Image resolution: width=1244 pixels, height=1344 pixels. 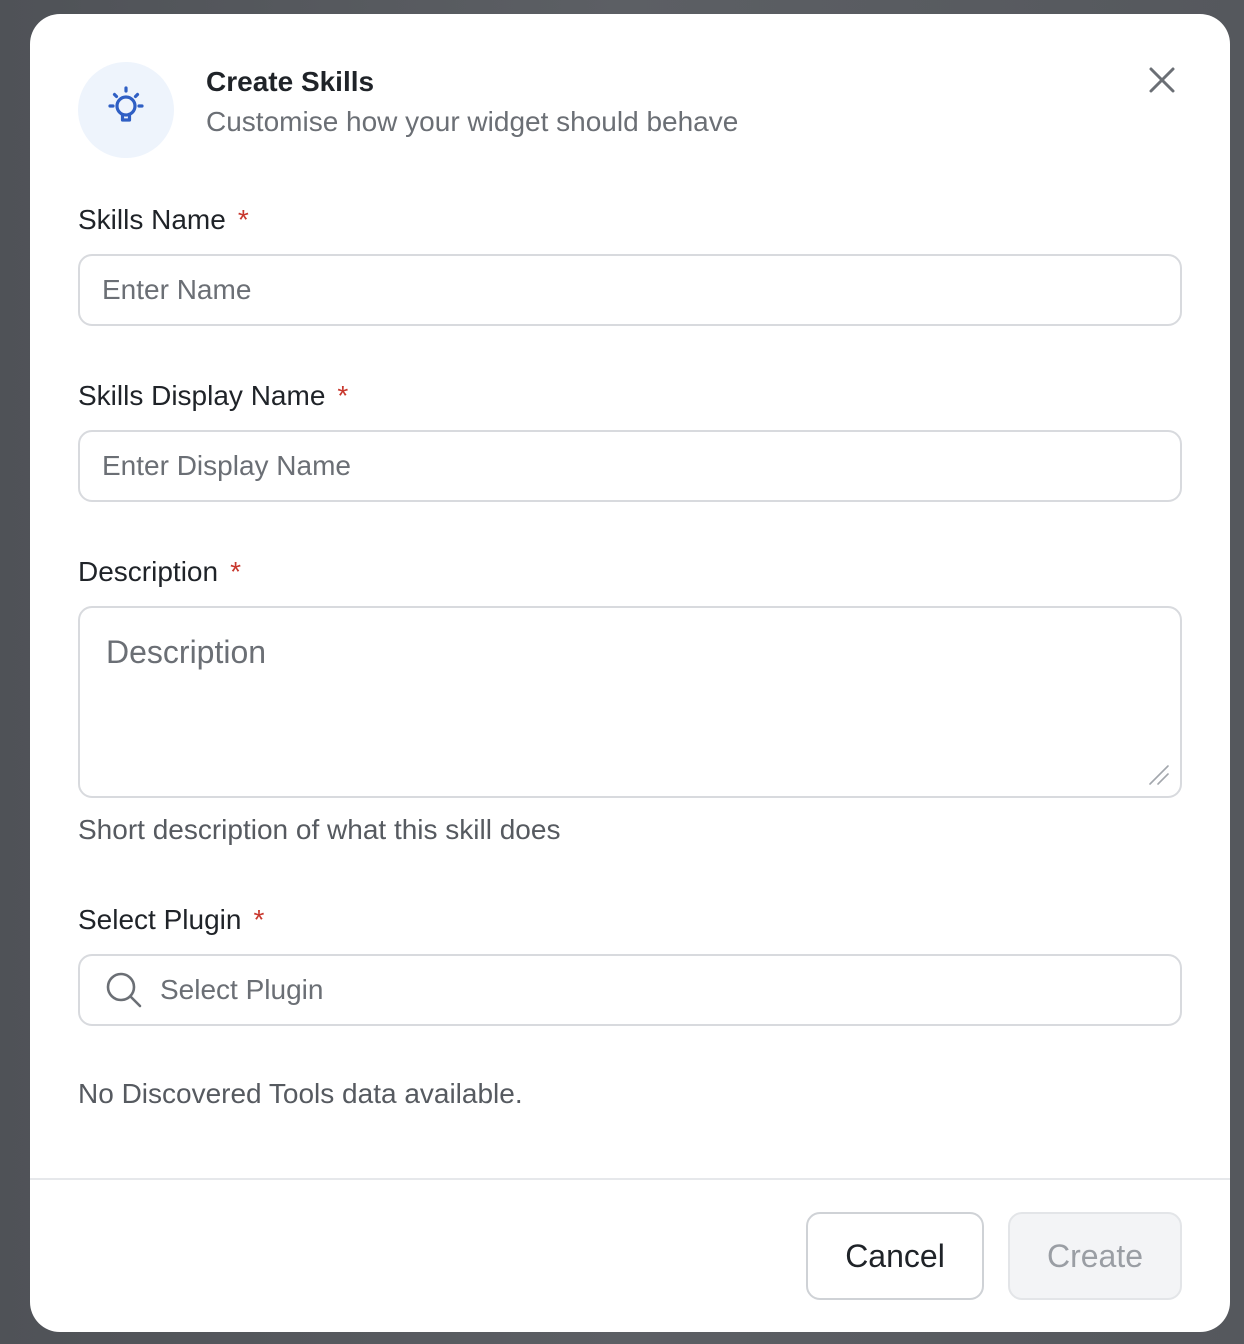 I want to click on icon-badge, so click(x=126, y=110).